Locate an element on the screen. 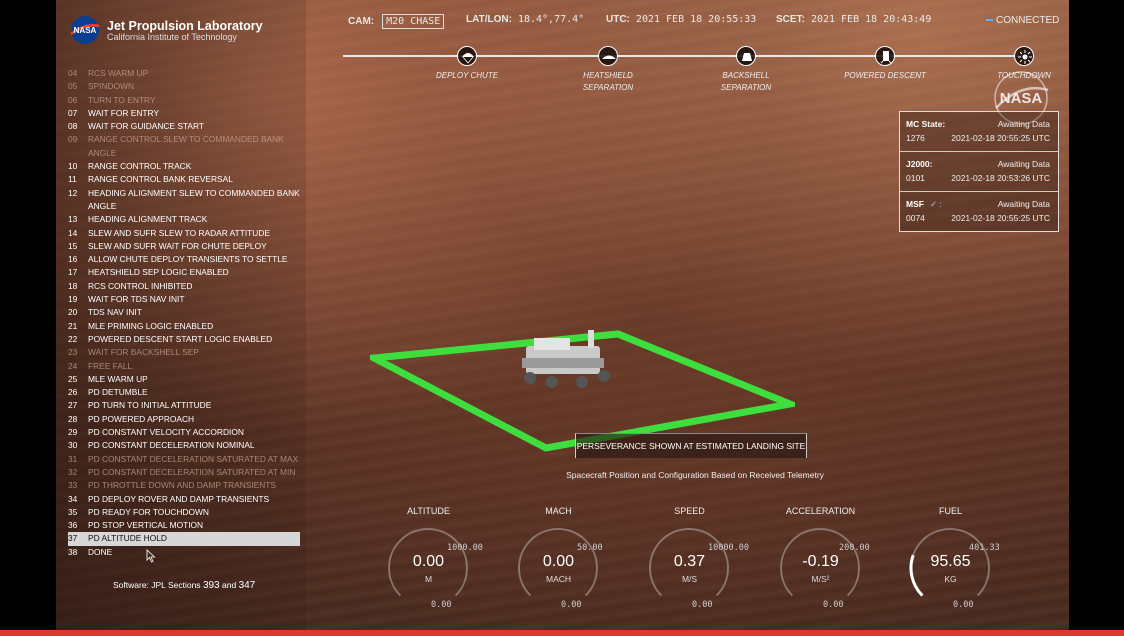 This screenshot has width=1124, height=636. gauge-title: MACH is located at coordinates (558, 511).